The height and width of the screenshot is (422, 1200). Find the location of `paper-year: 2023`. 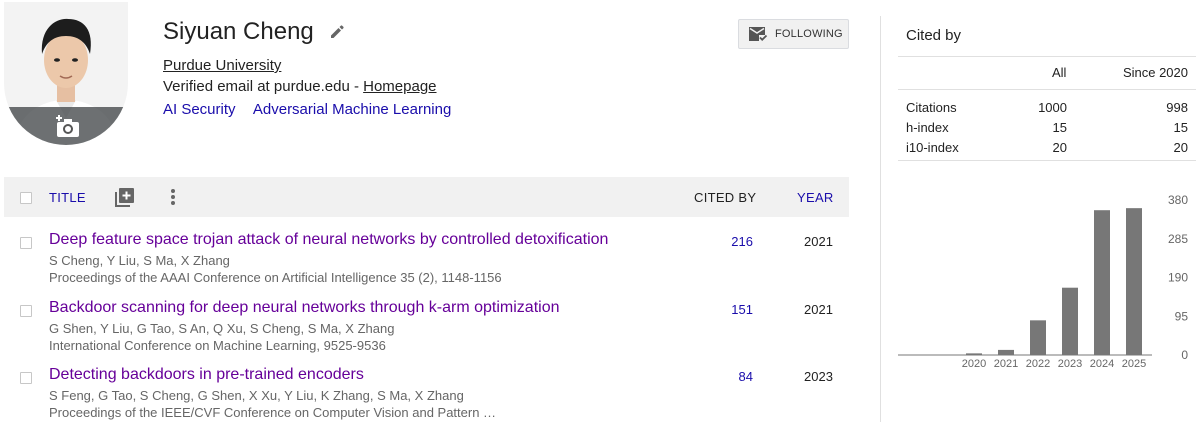

paper-year: 2023 is located at coordinates (818, 376).